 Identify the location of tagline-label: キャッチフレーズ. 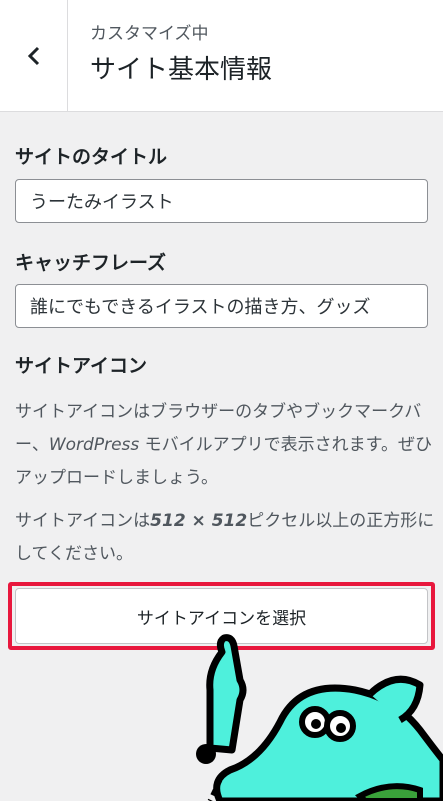
(91, 263).